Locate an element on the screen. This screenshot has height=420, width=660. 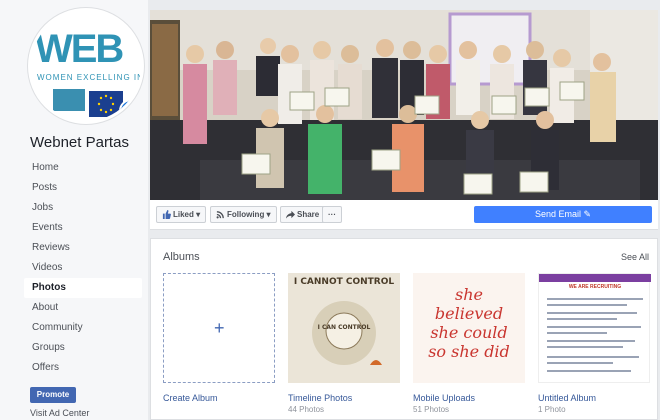
album-name: Mobile Uploads is located at coordinates (444, 398).